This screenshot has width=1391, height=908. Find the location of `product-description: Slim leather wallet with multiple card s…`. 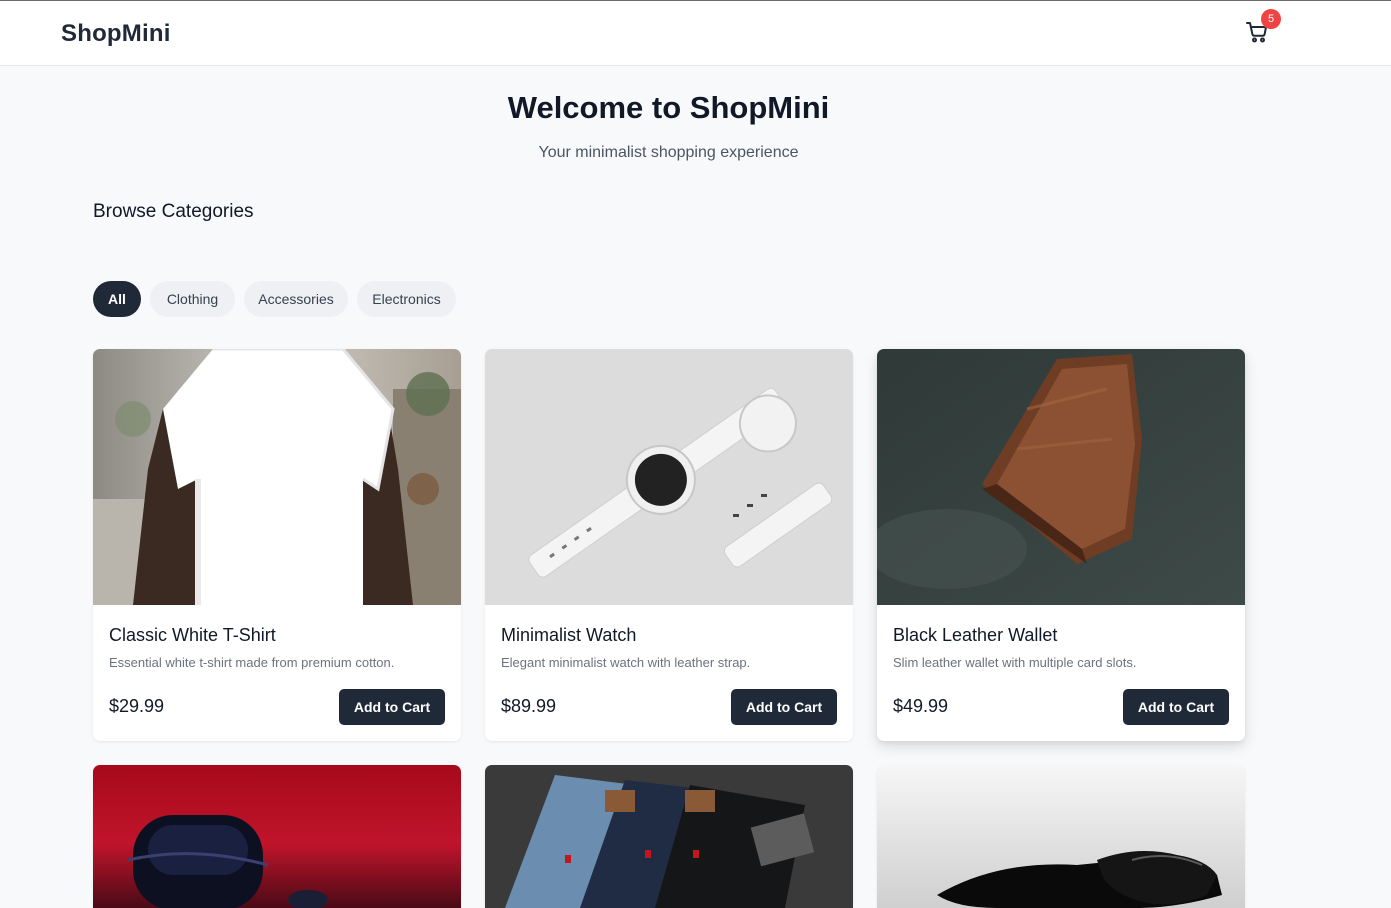

product-description: Slim leather wallet with multiple card s… is located at coordinates (1015, 662).